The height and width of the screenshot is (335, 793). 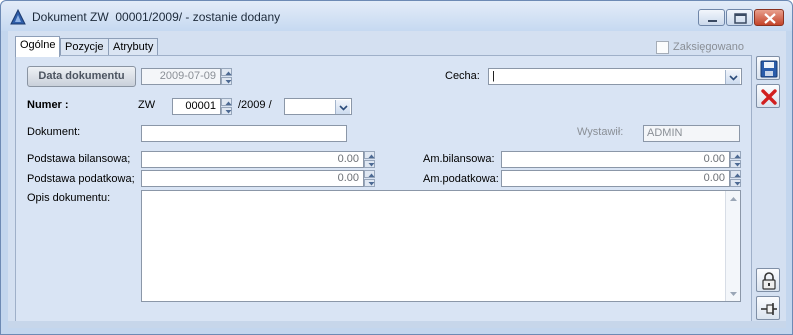 I want to click on pin-button, so click(x=768, y=308).